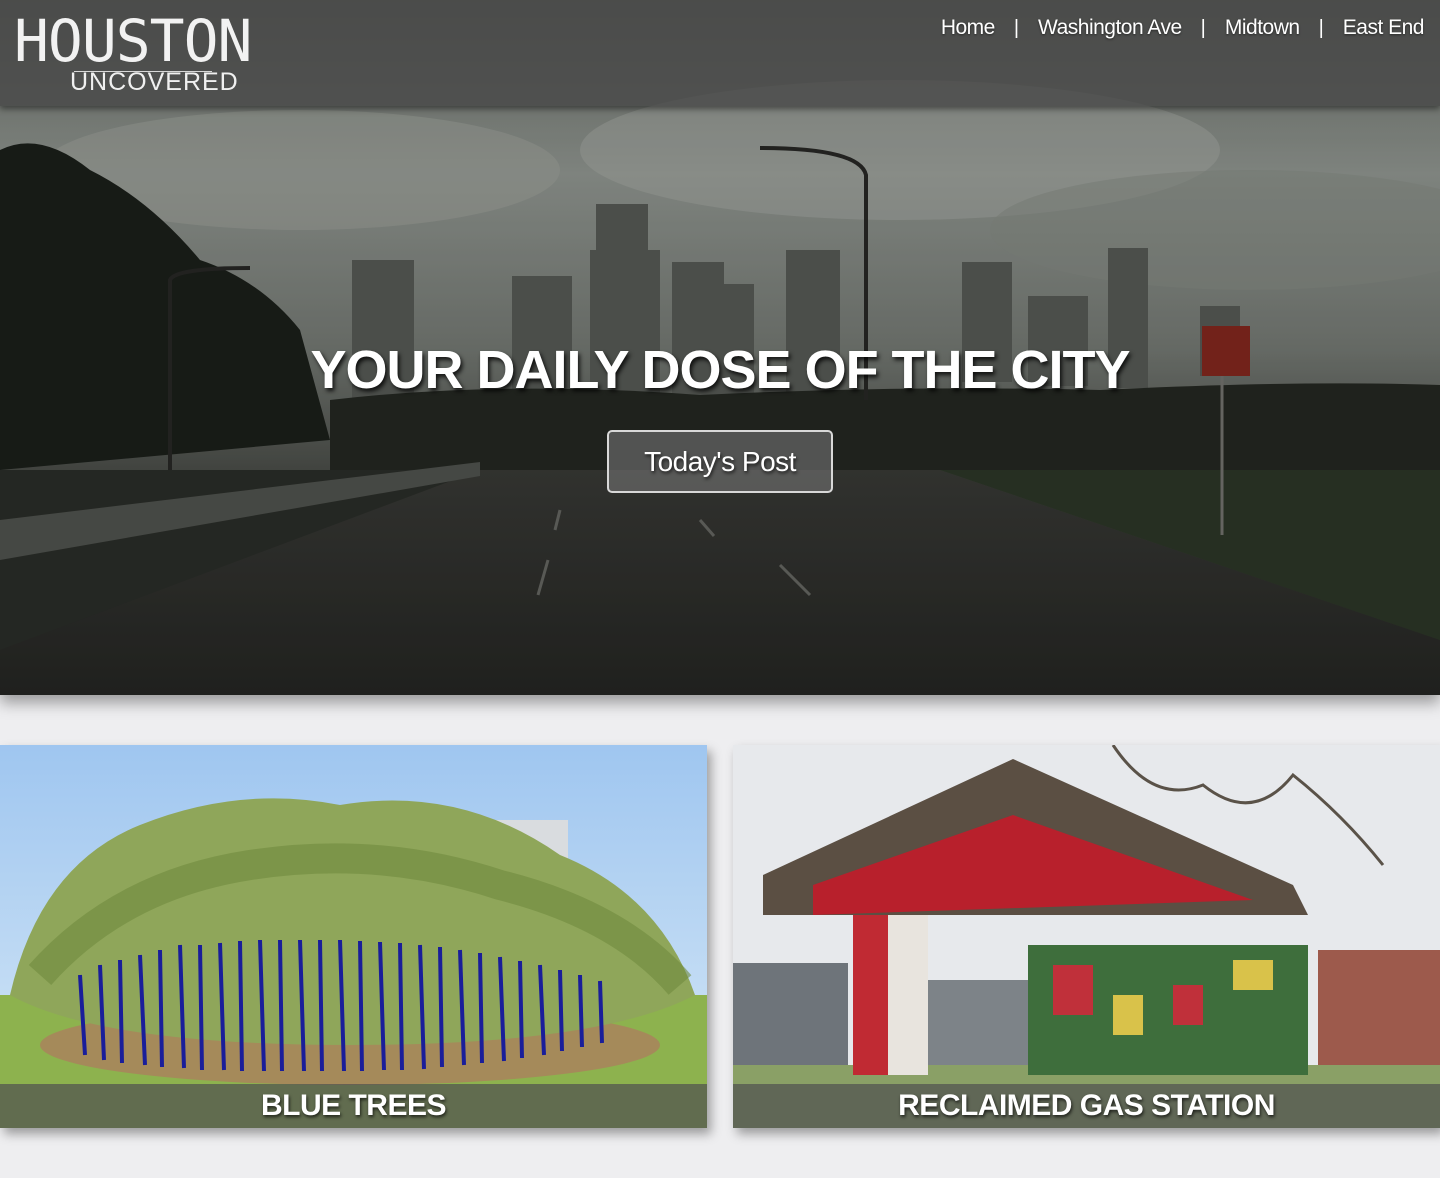  Describe the element at coordinates (1110, 28) in the screenshot. I see `nav-link-washington-ave: Washington Ave` at that location.